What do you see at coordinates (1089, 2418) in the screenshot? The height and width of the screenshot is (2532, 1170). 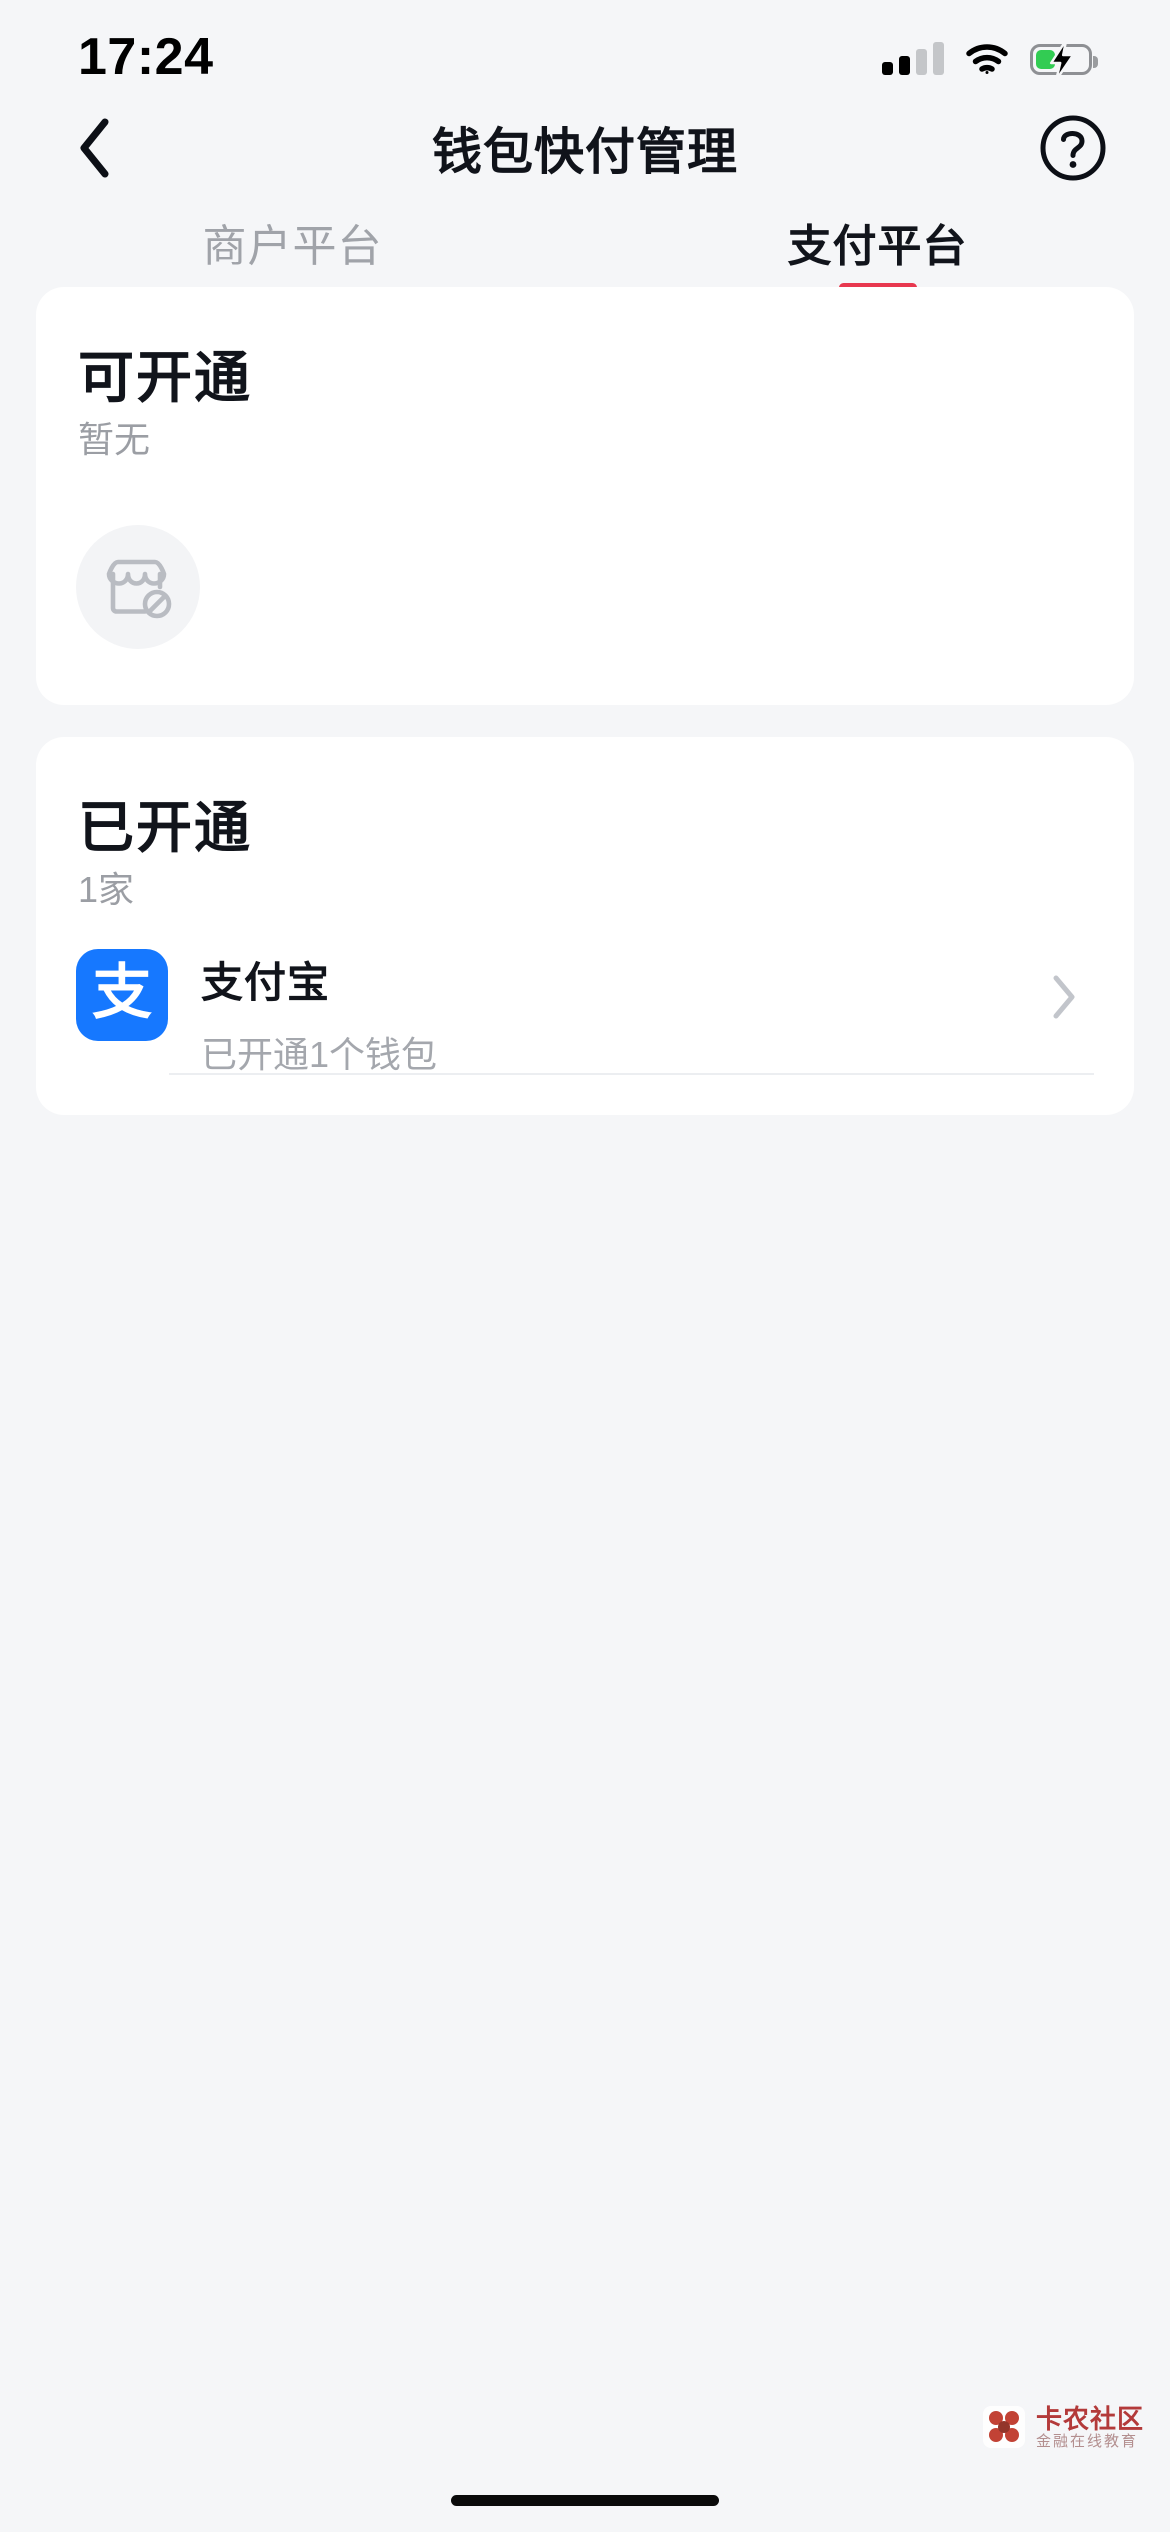 I see `watermark-title: 卡农社区` at bounding box center [1089, 2418].